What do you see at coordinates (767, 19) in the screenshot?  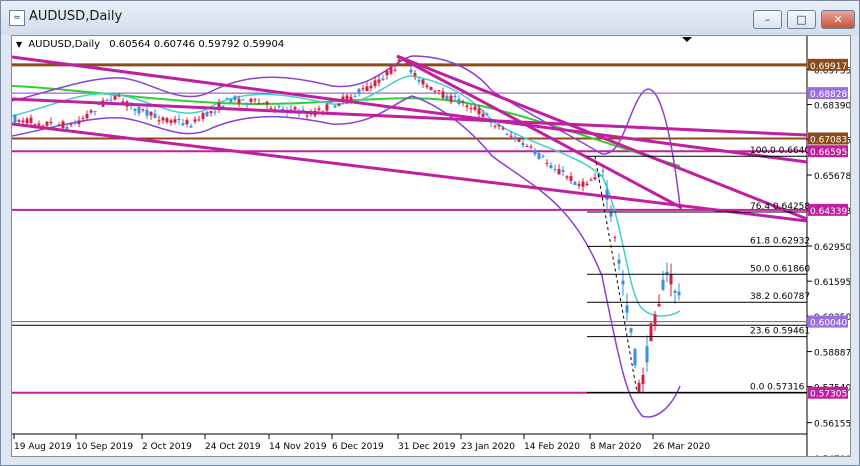 I see `minimize-button: –` at bounding box center [767, 19].